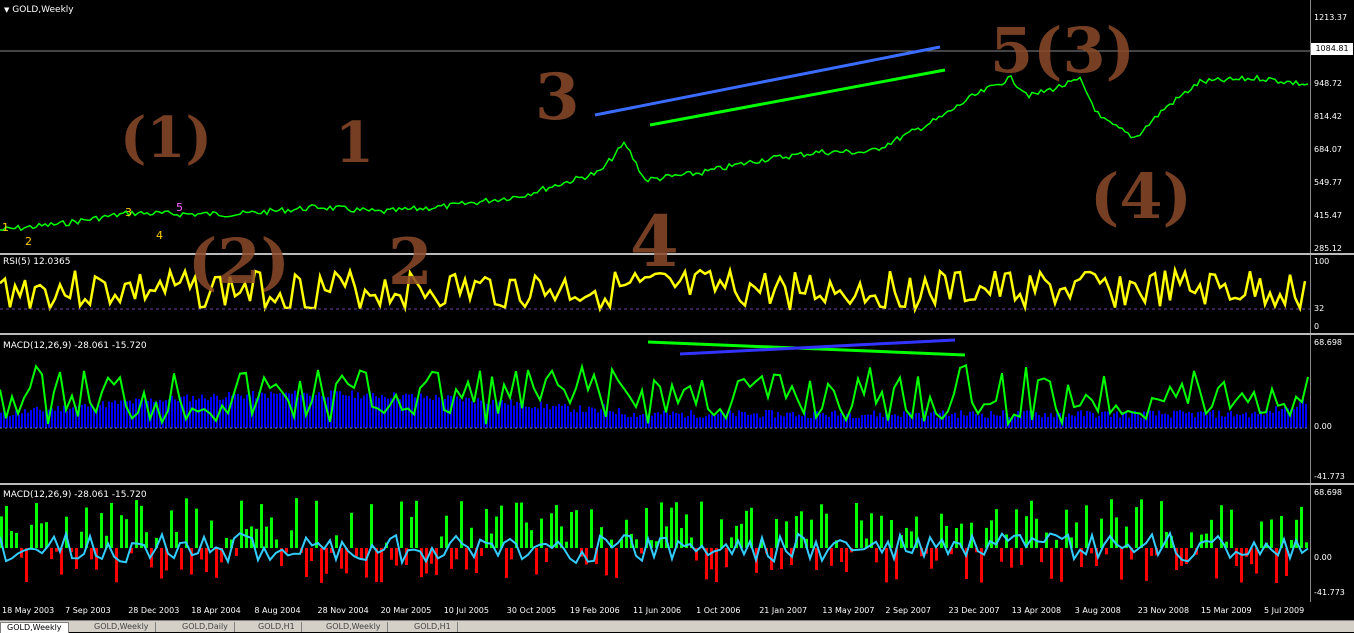 Image resolution: width=1354 pixels, height=633 pixels. Describe the element at coordinates (718, 610) in the screenshot. I see `time-tick: 1 Oct 2006` at that location.